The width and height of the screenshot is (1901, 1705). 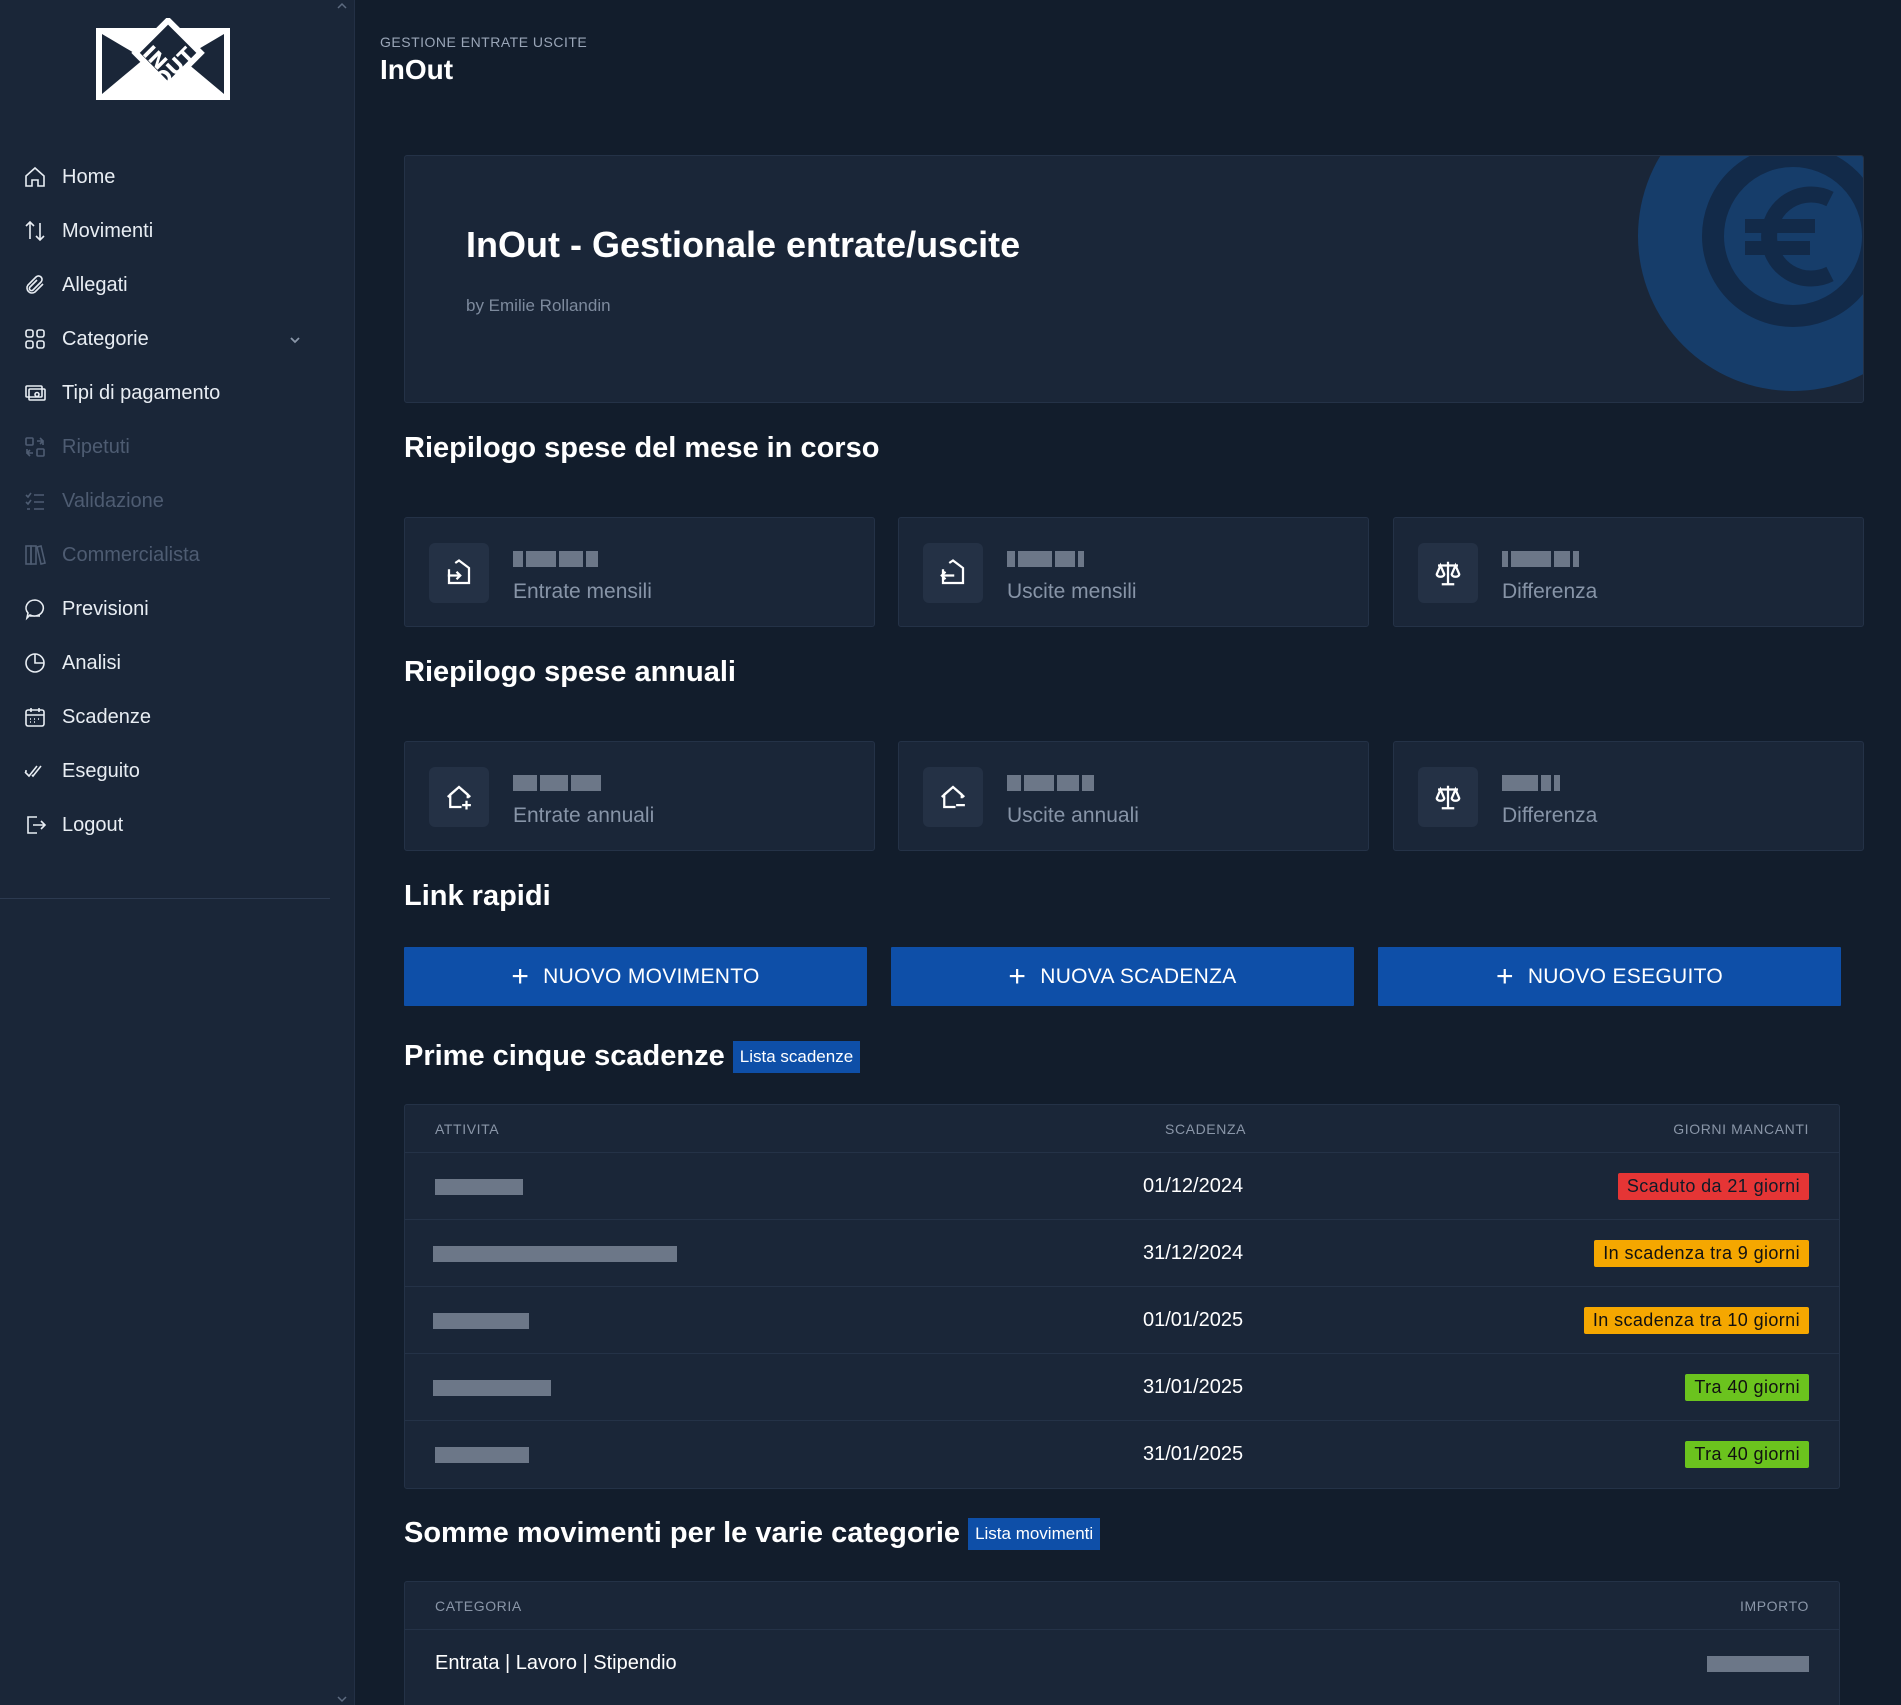 What do you see at coordinates (1701, 1253) in the screenshot?
I see `status-badge: In scadenza tra 9 giorni` at bounding box center [1701, 1253].